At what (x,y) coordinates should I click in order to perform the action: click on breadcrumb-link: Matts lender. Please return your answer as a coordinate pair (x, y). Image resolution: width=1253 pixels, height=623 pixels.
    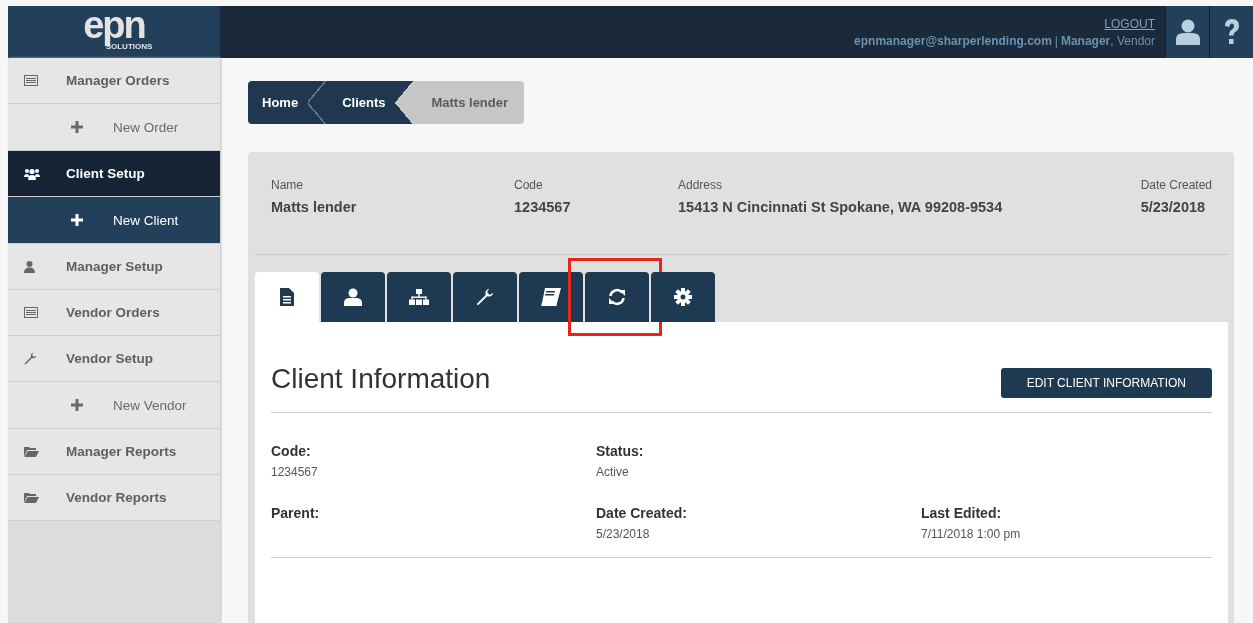
    Looking at the image, I should click on (460, 102).